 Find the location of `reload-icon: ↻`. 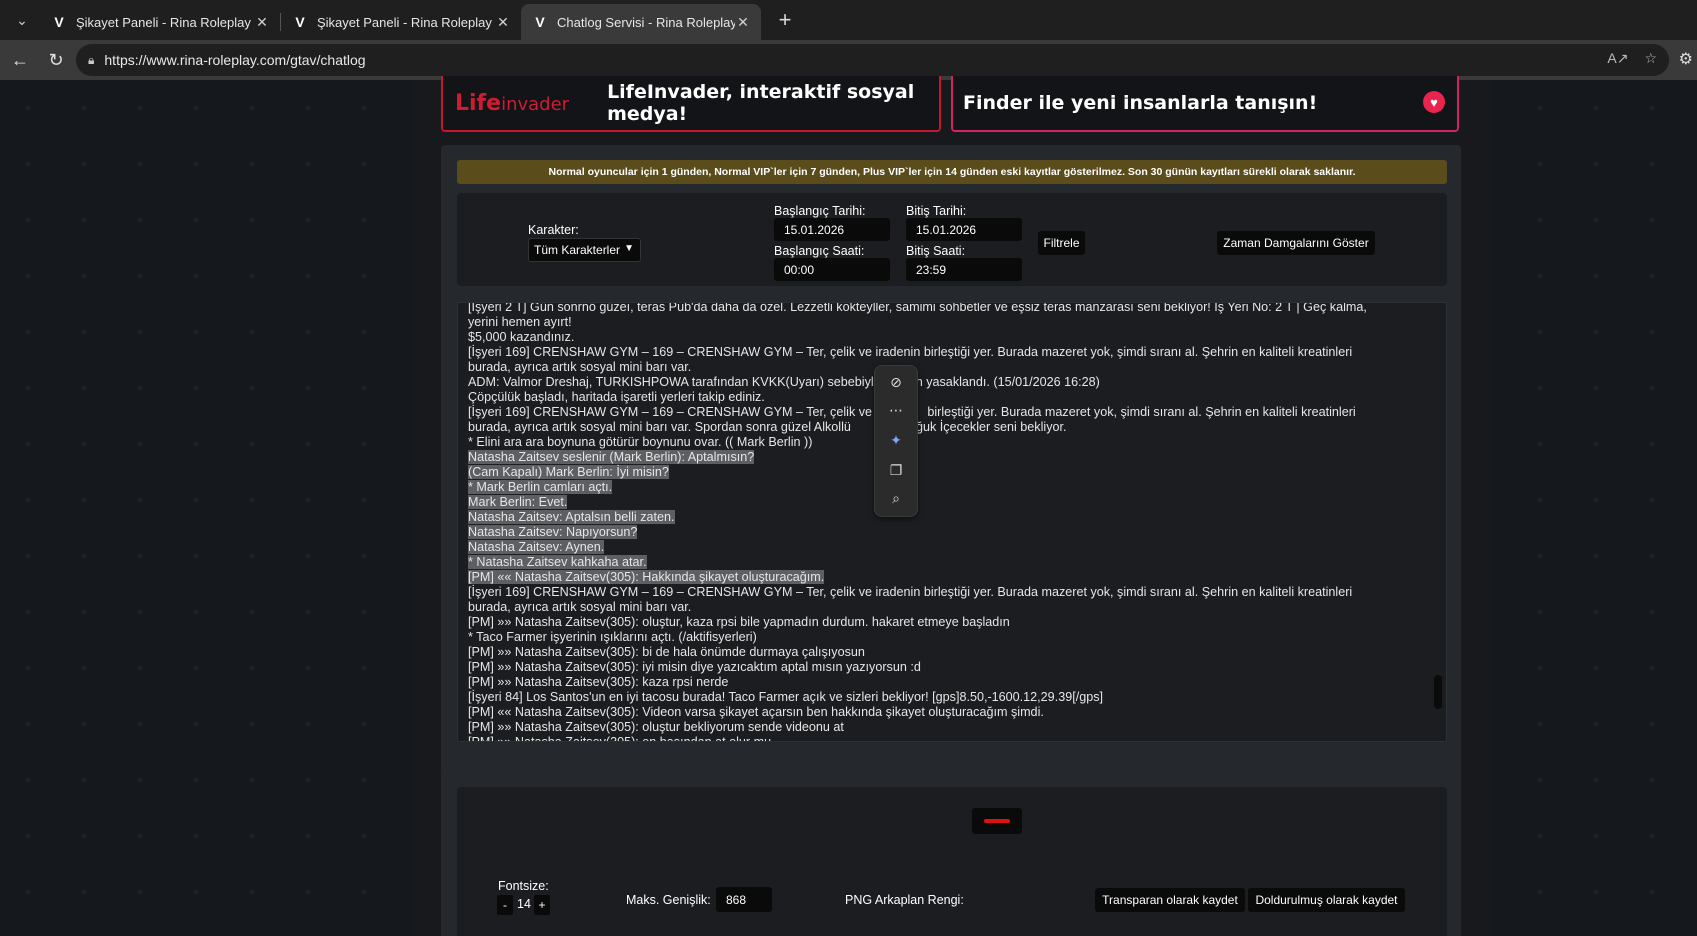

reload-icon: ↻ is located at coordinates (56, 60).